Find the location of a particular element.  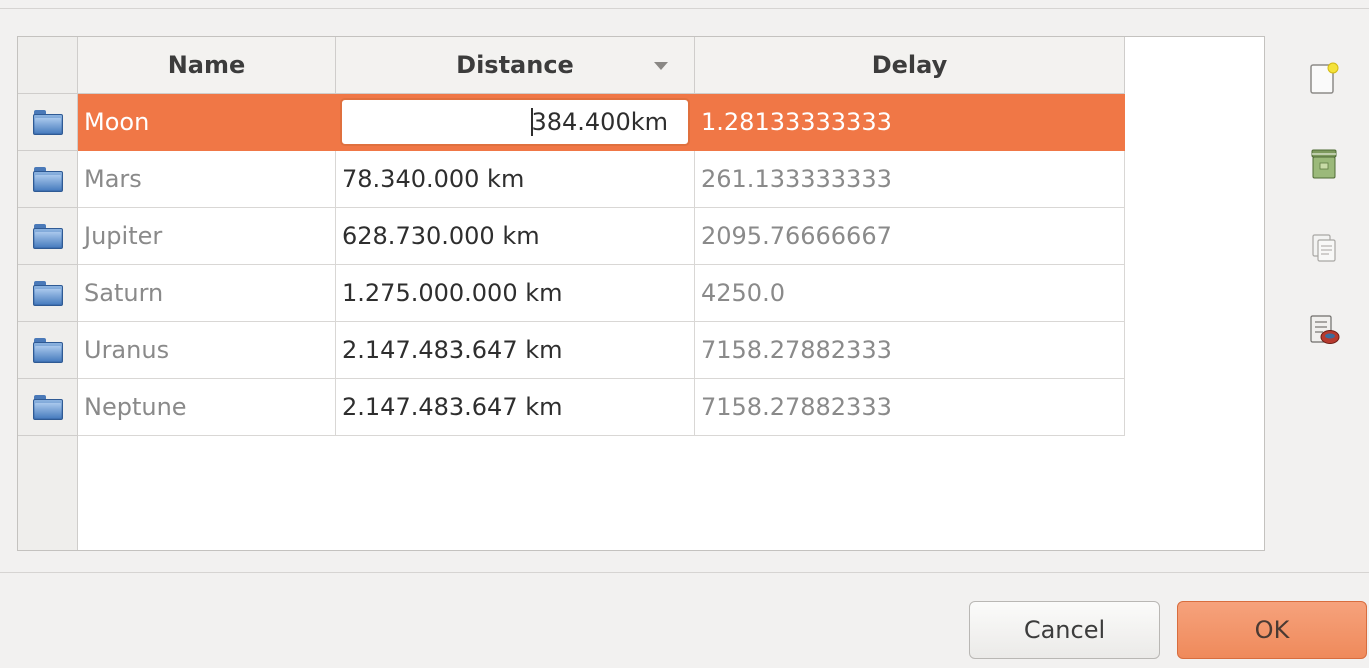

properties-icon is located at coordinates (1325, 329).